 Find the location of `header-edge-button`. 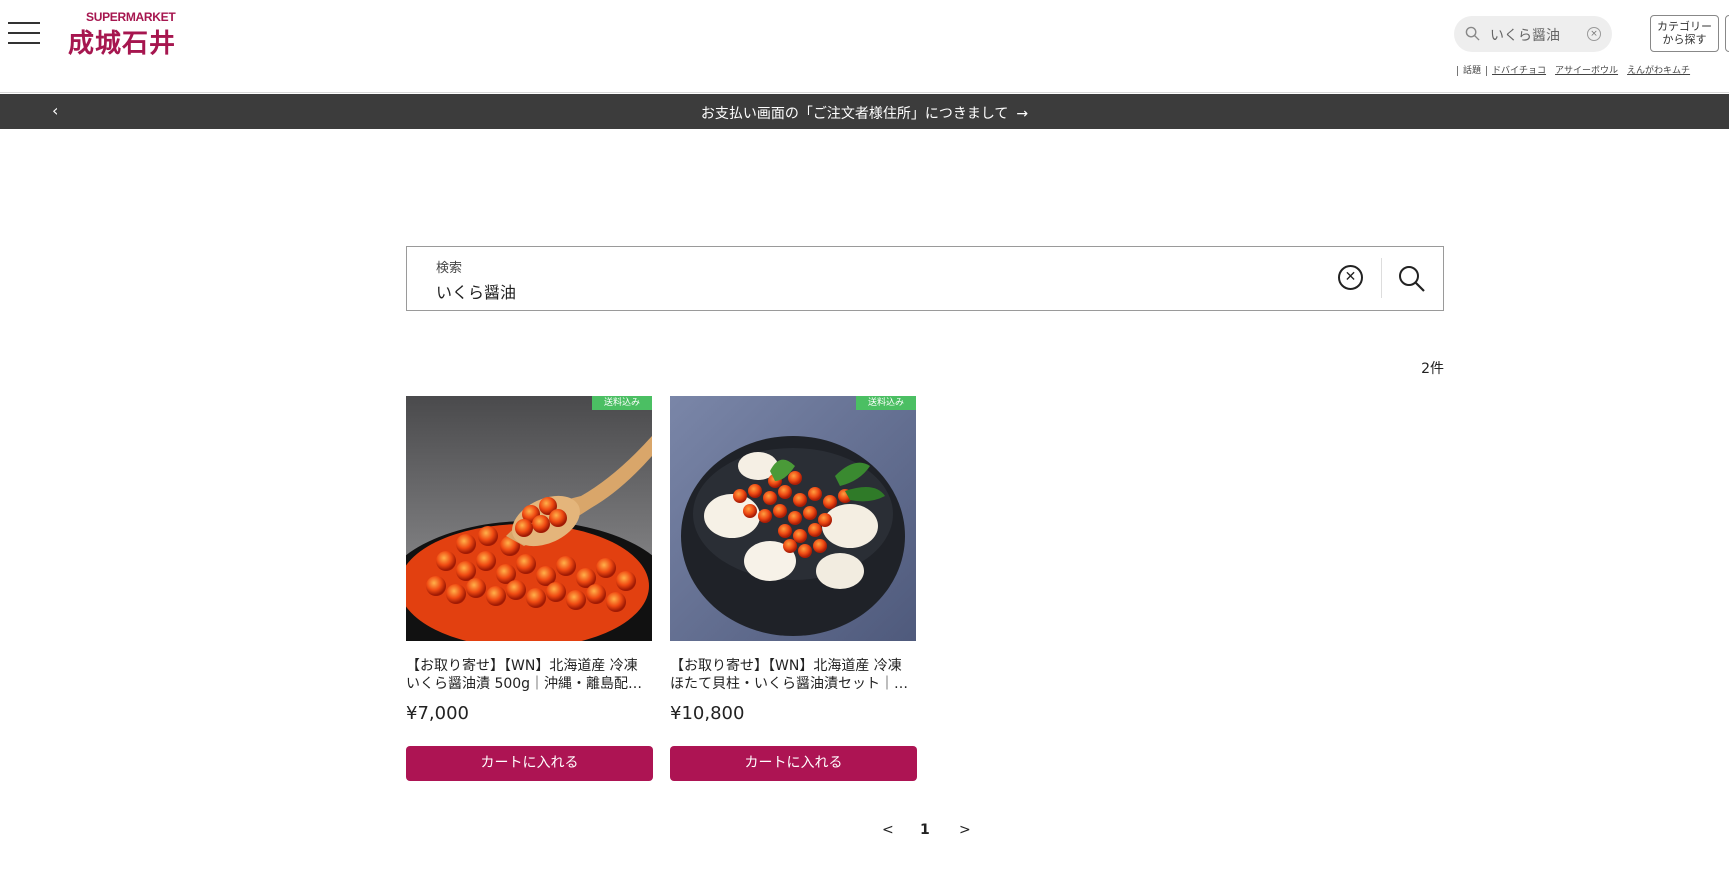

header-edge-button is located at coordinates (1727, 33).